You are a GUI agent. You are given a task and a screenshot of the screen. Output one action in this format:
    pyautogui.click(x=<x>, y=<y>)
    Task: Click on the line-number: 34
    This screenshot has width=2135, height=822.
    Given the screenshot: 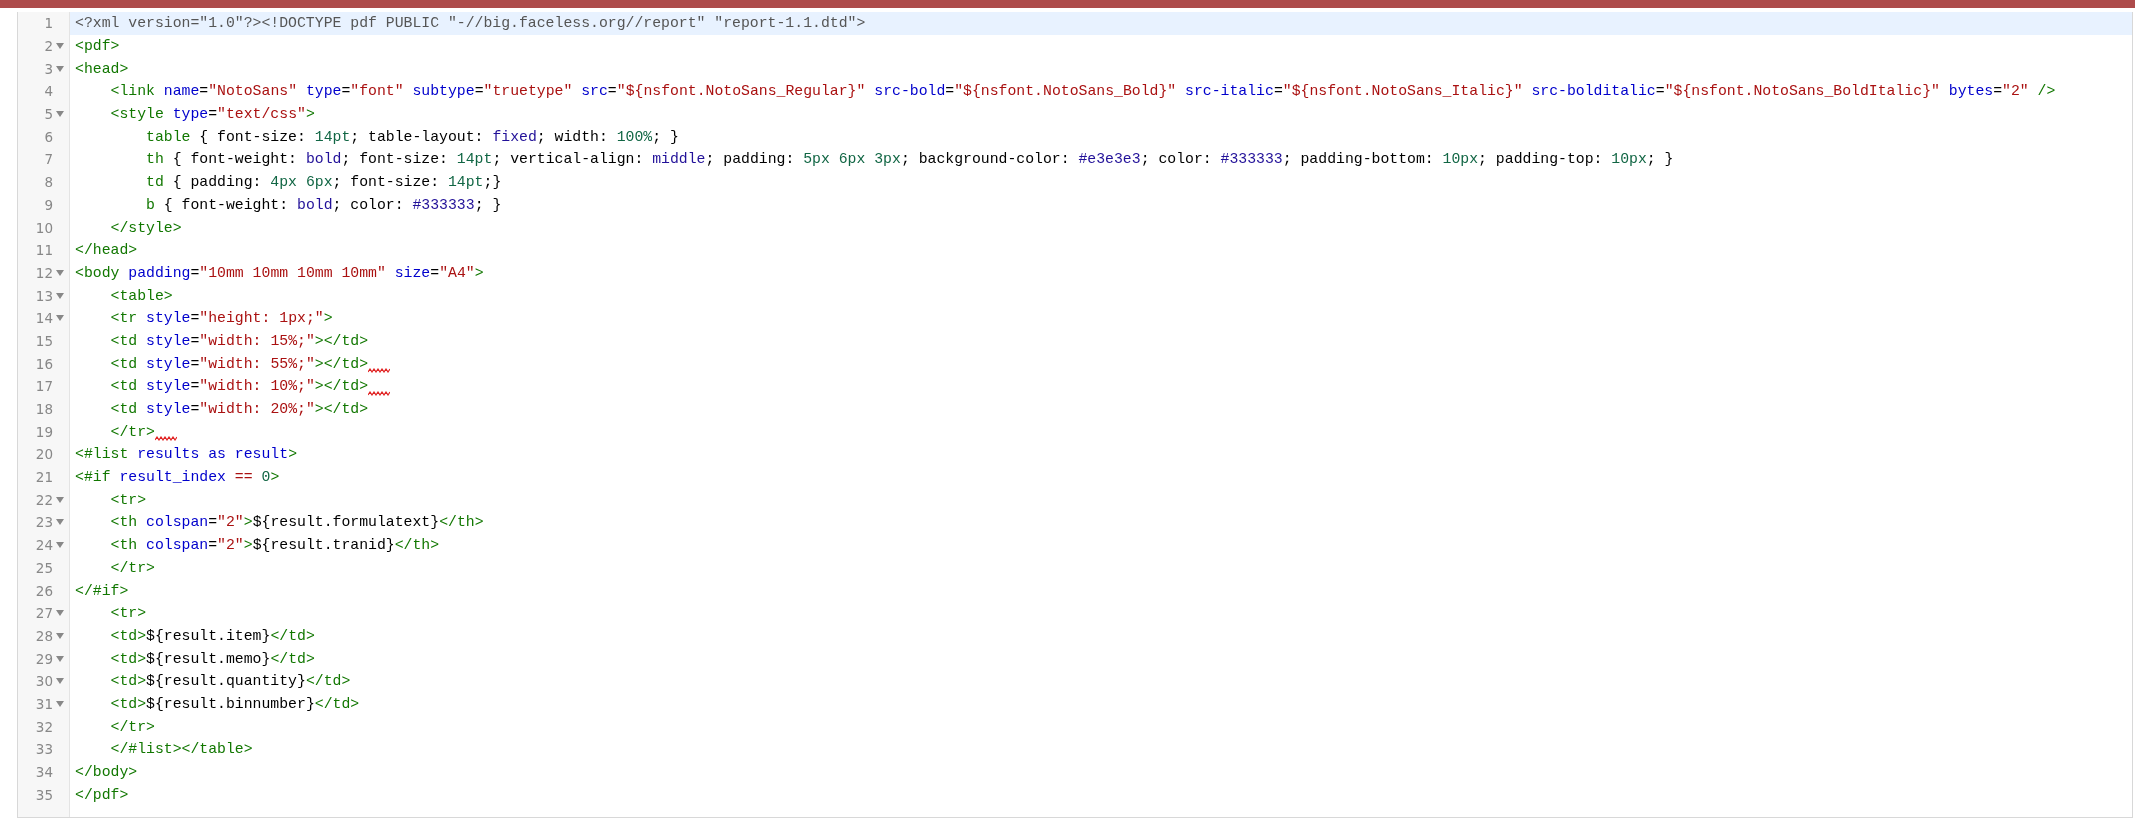 What is the action you would take?
    pyautogui.click(x=44, y=772)
    